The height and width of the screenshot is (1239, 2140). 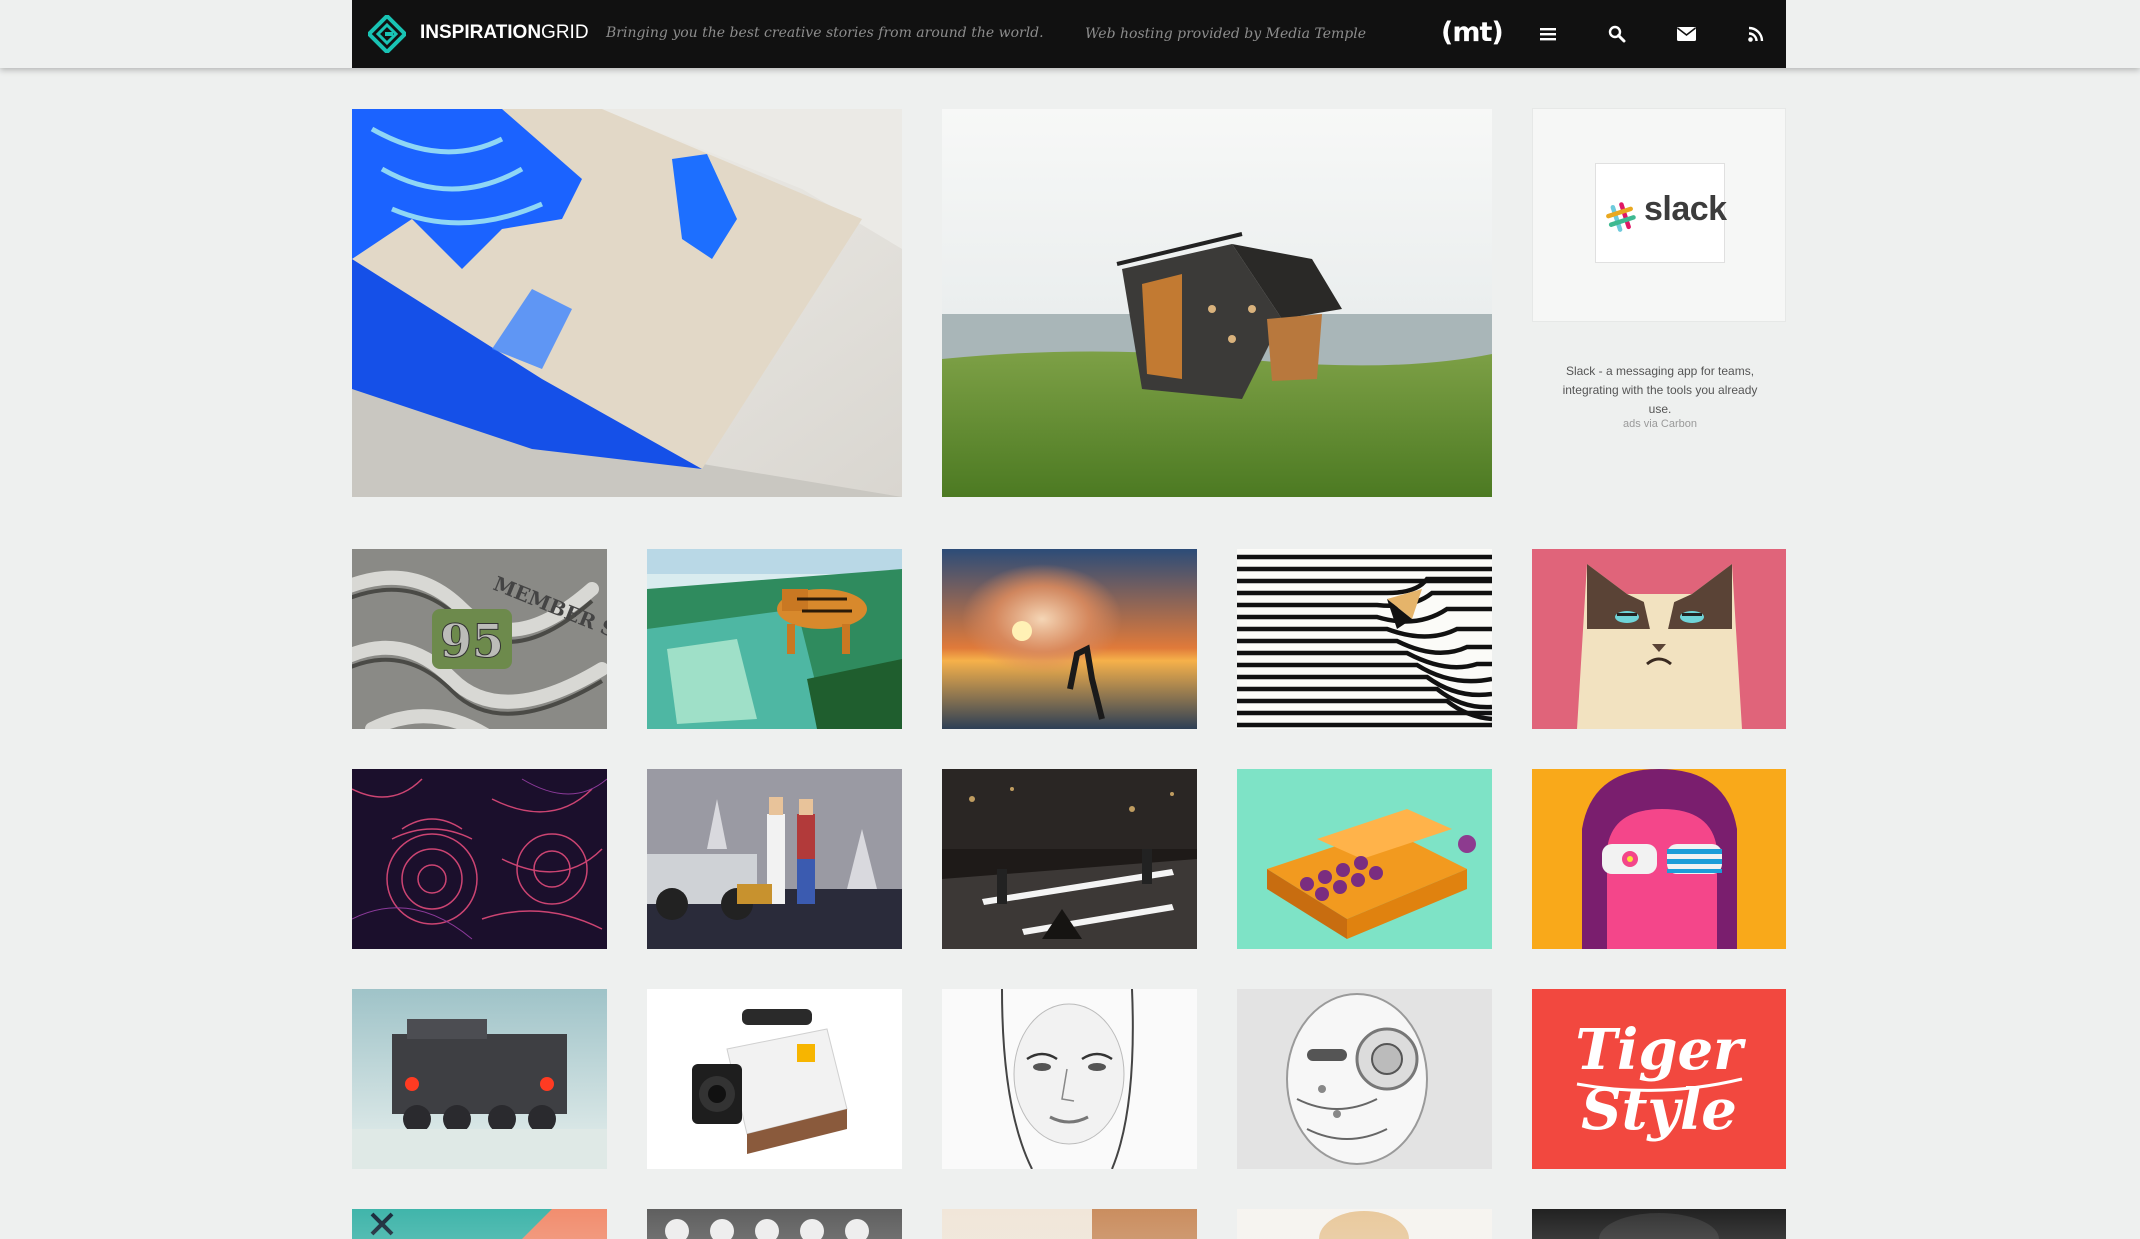 What do you see at coordinates (1548, 34) in the screenshot?
I see `menu-icon` at bounding box center [1548, 34].